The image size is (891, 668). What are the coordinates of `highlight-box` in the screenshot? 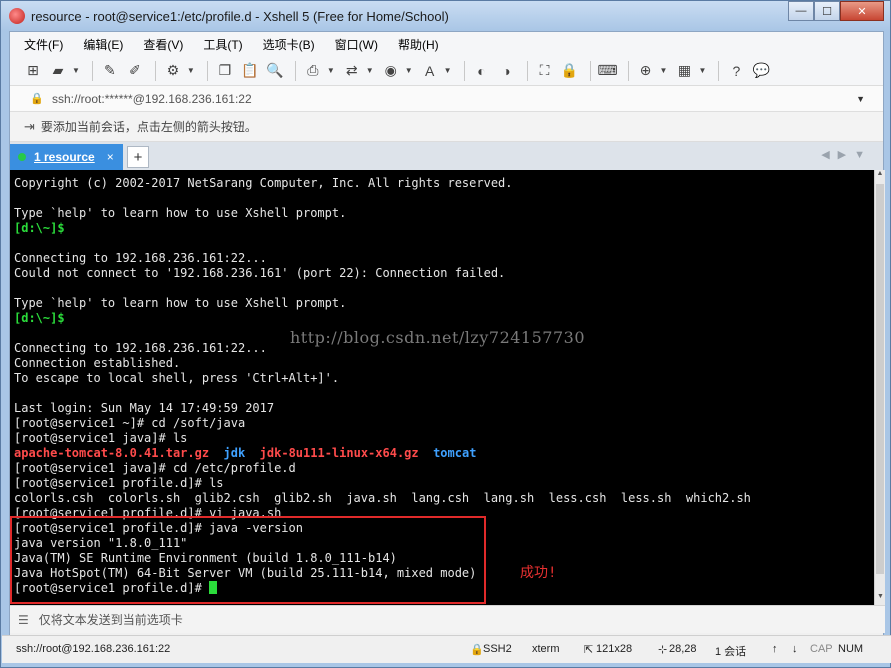 It's located at (248, 560).